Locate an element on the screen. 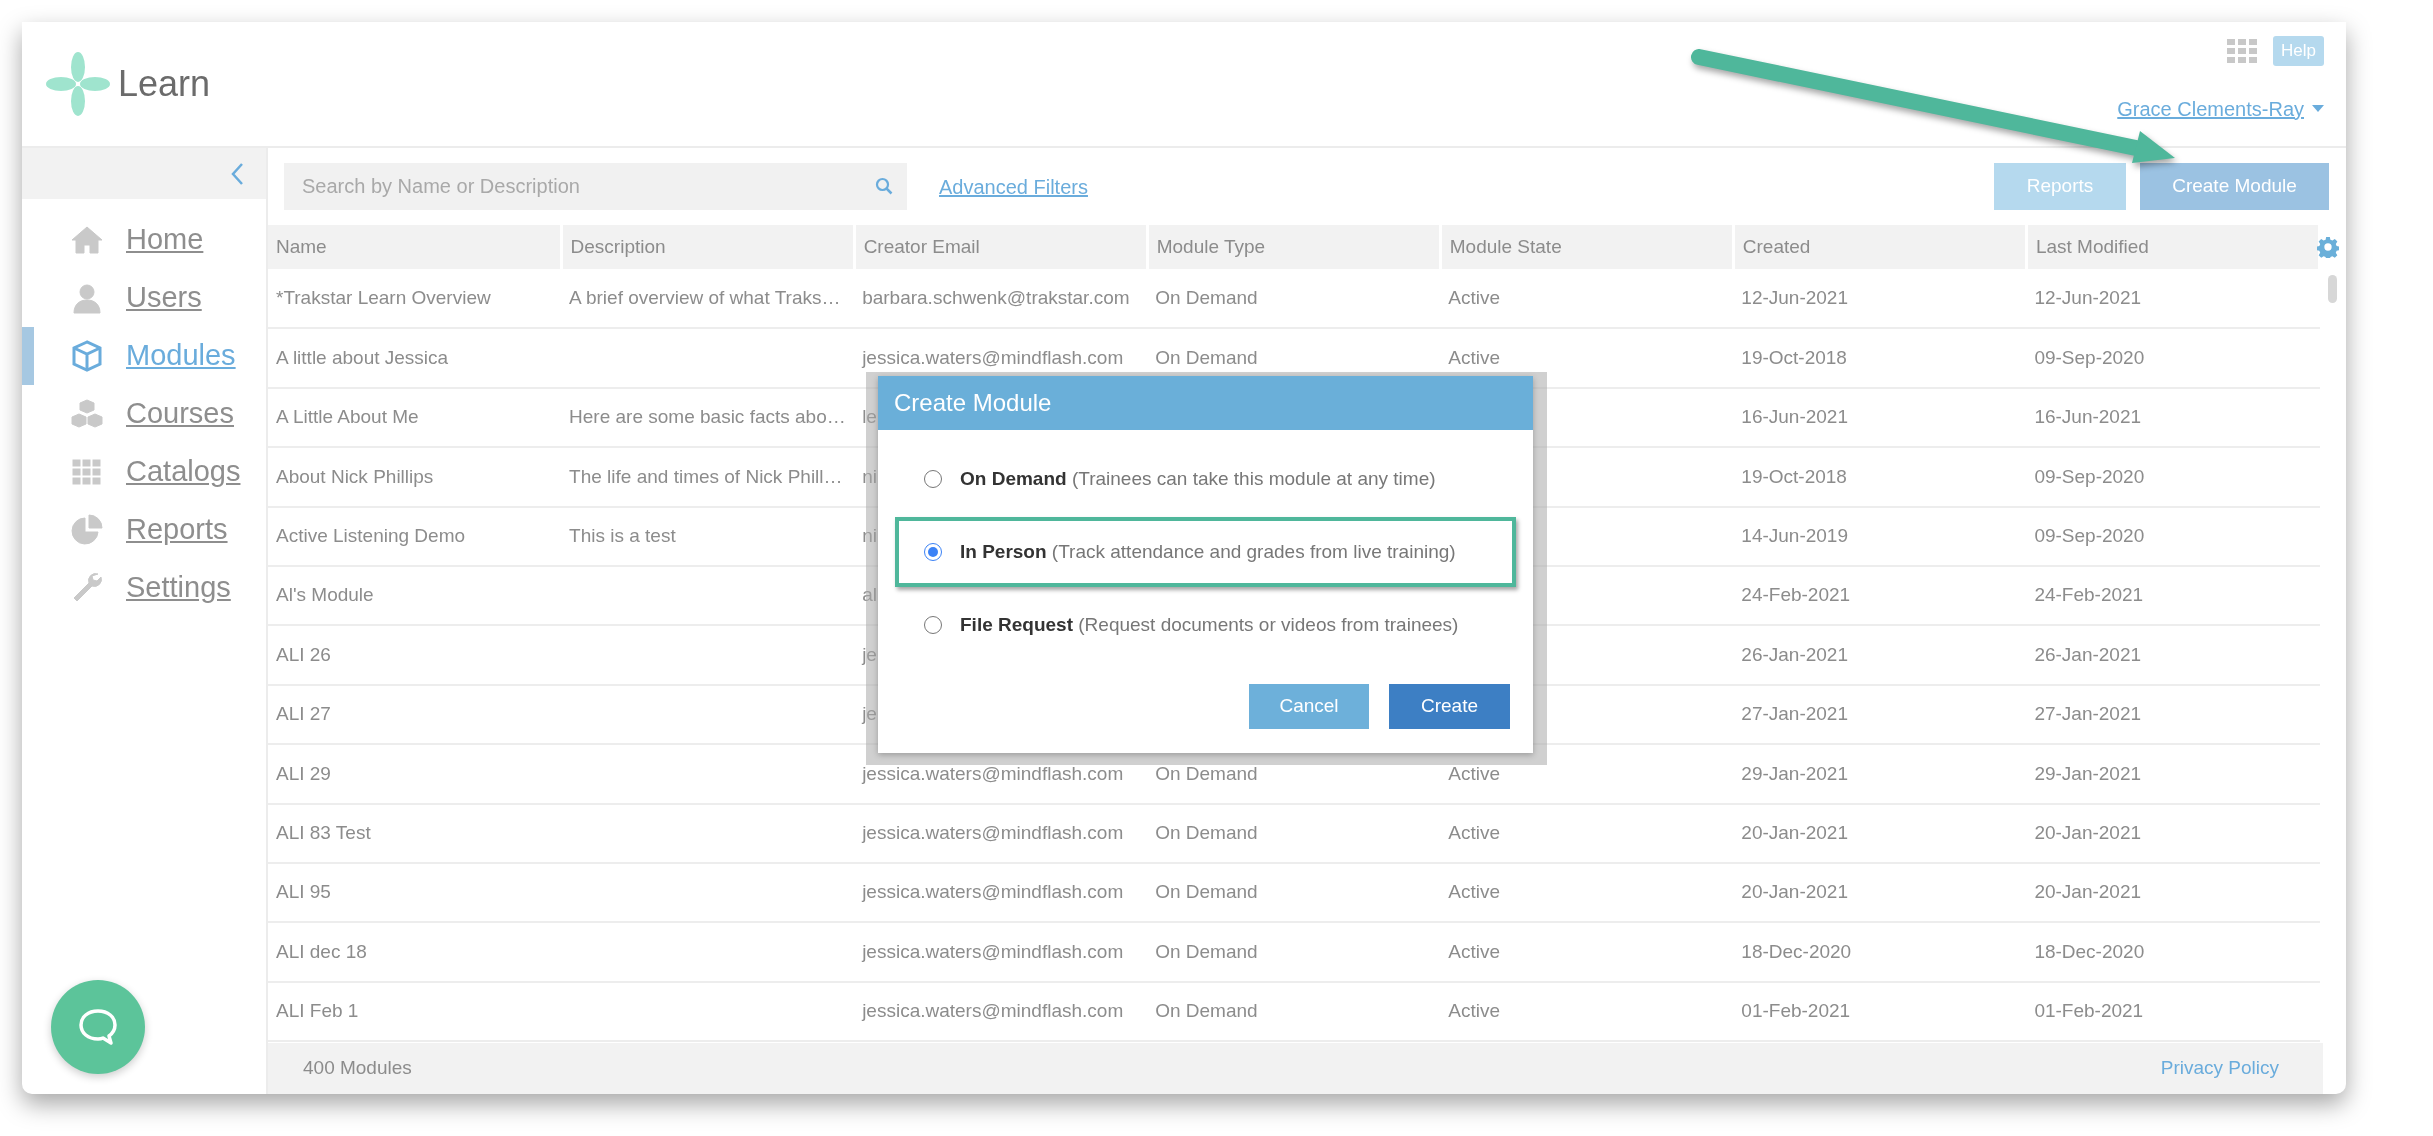 This screenshot has height=1136, width=2433. table-cell: al is located at coordinates (869, 595).